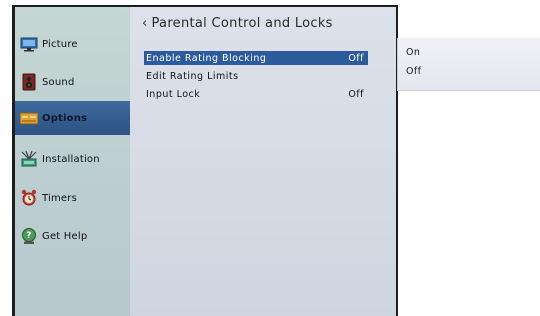  Describe the element at coordinates (145, 23) in the screenshot. I see `back-chevron-icon: ‹` at that location.